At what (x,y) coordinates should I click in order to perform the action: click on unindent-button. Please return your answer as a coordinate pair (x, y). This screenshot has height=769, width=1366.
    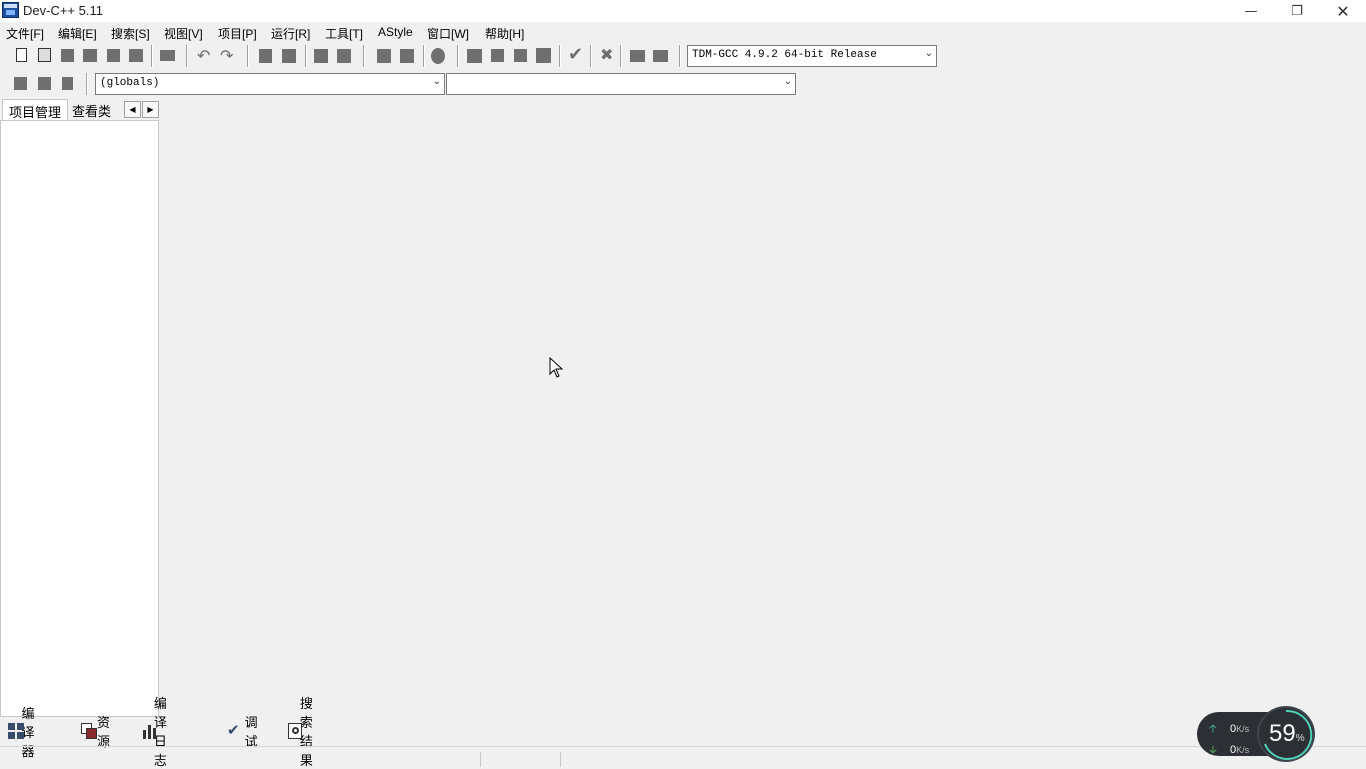
    Looking at the image, I should click on (384, 56).